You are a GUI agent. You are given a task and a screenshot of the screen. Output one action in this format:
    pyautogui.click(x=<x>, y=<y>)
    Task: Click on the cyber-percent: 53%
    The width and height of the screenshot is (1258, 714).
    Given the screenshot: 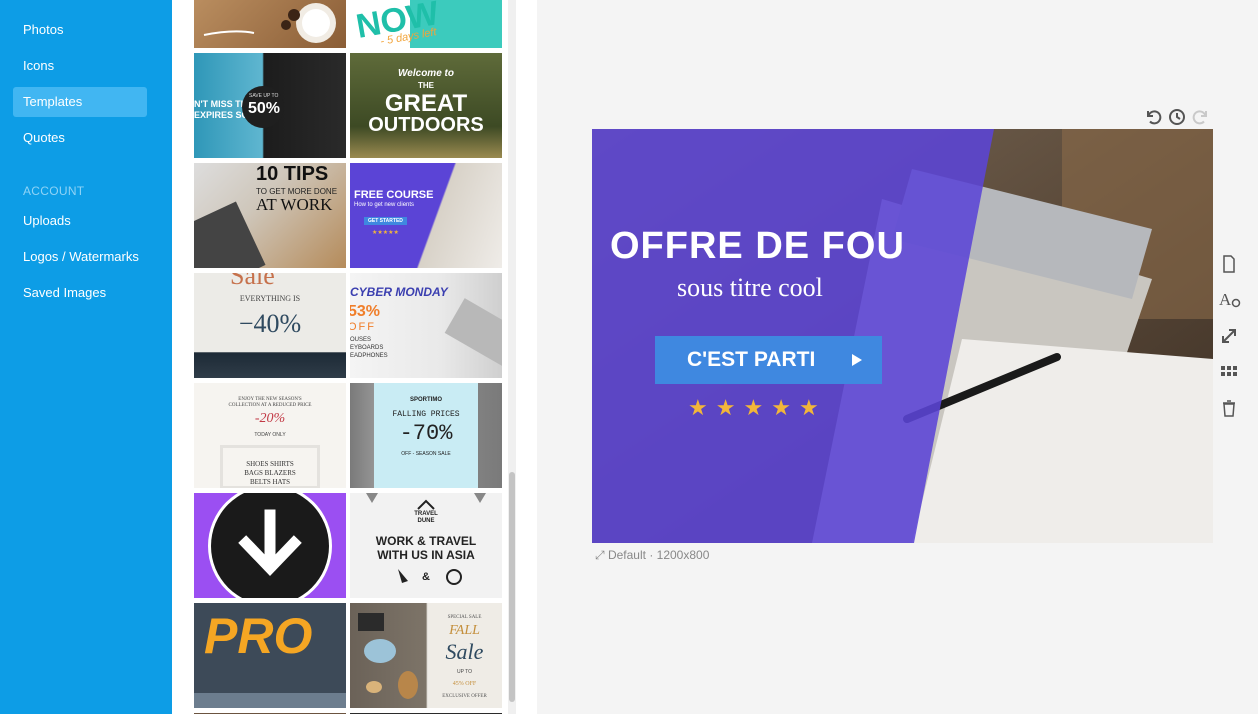 What is the action you would take?
    pyautogui.click(x=365, y=311)
    